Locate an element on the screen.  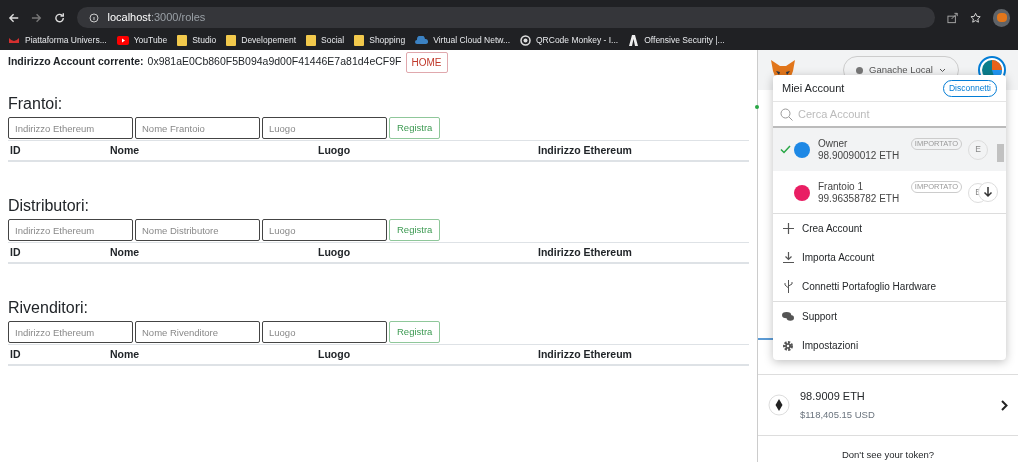
menu-item: Connetti Portafoglio Hardware is located at coordinates (889, 286).